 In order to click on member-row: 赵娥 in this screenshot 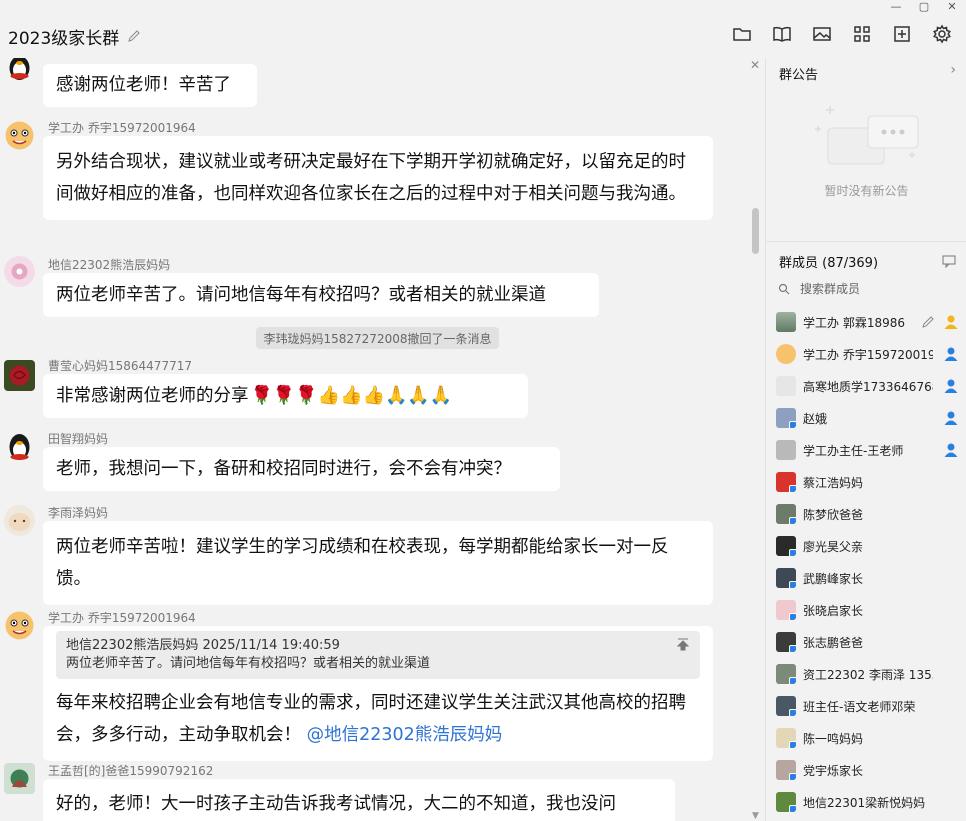, I will do `click(866, 418)`.